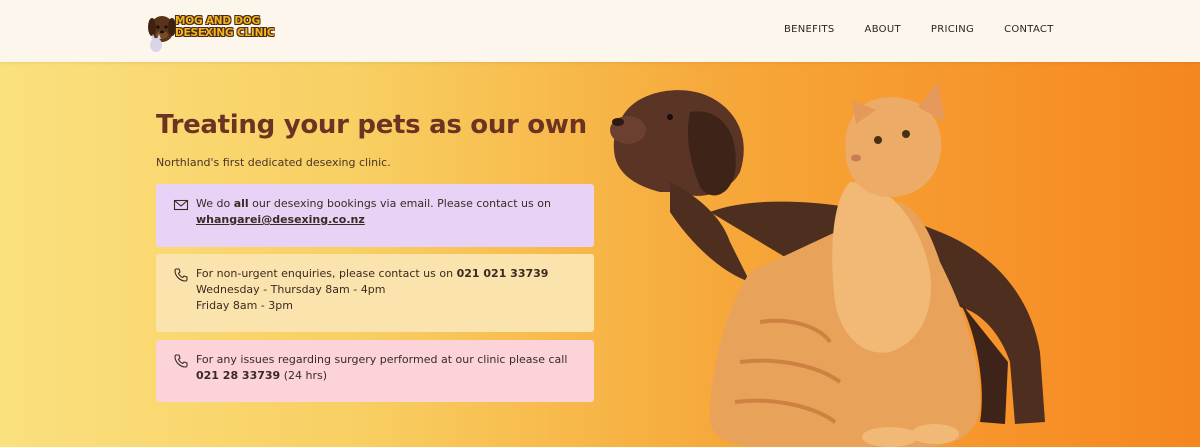  What do you see at coordinates (215, 203) in the screenshot?
I see `email-card-text-1: We do` at bounding box center [215, 203].